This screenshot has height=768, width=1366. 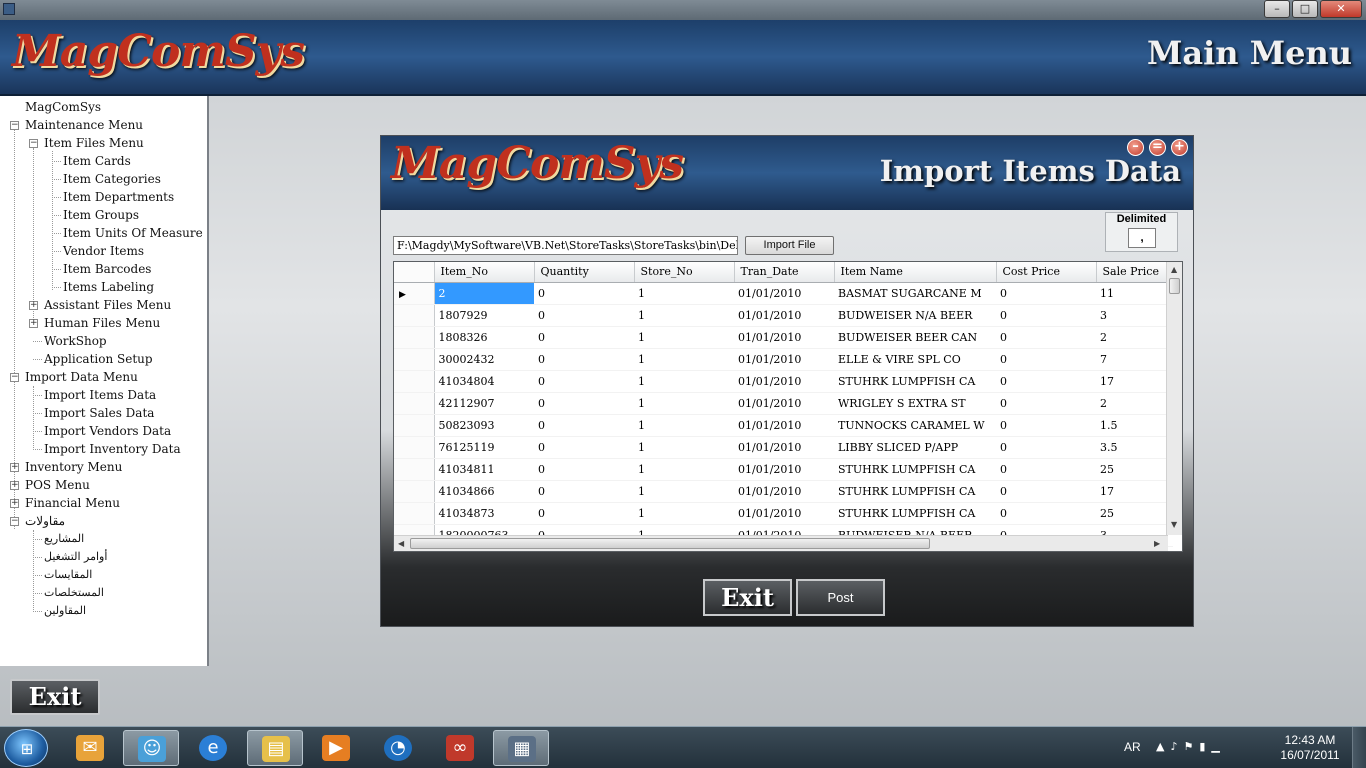 What do you see at coordinates (398, 748) in the screenshot?
I see `taskbar-item-remote: ◔` at bounding box center [398, 748].